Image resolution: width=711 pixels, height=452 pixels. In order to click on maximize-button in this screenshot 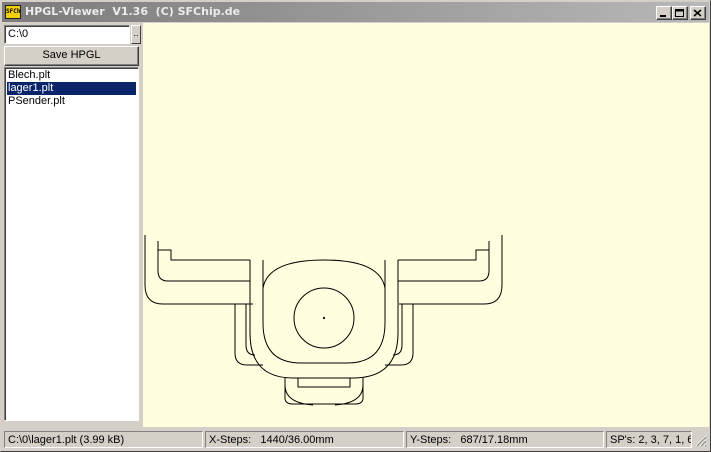, I will do `click(680, 13)`.